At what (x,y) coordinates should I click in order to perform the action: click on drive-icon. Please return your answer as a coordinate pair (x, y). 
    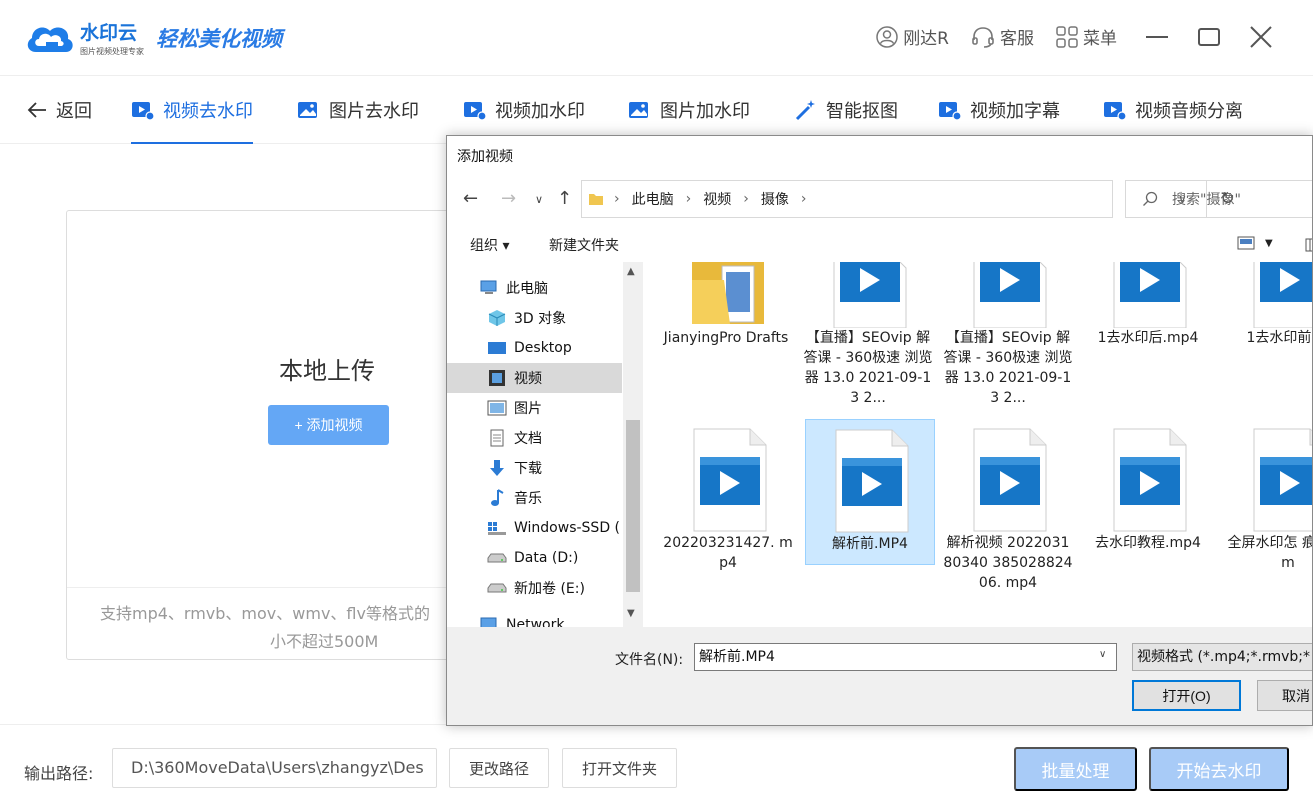
    Looking at the image, I should click on (497, 558).